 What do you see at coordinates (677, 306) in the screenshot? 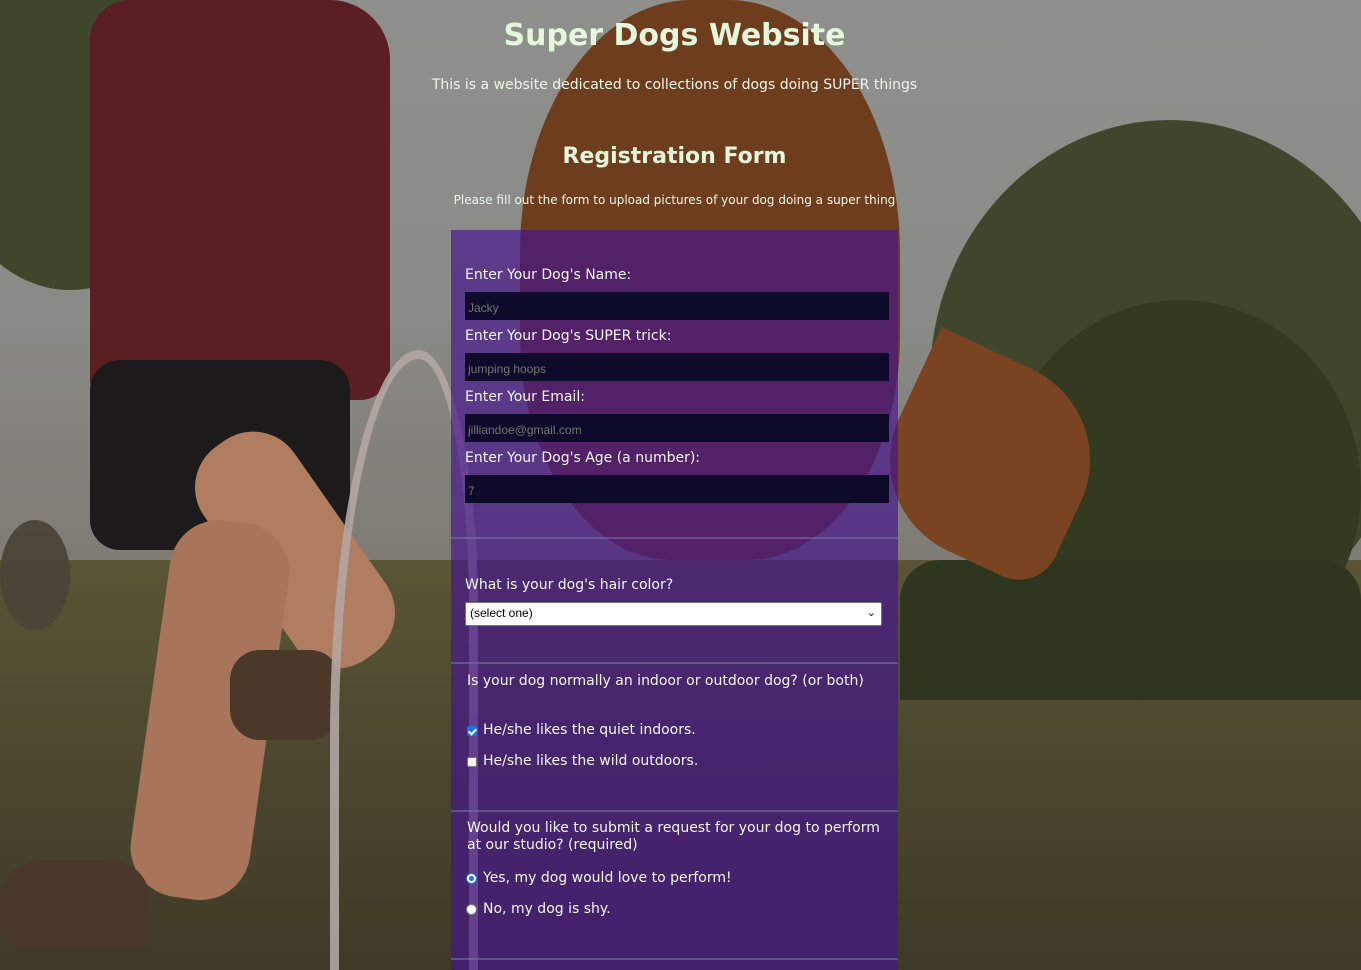
I see `dog-name-input` at bounding box center [677, 306].